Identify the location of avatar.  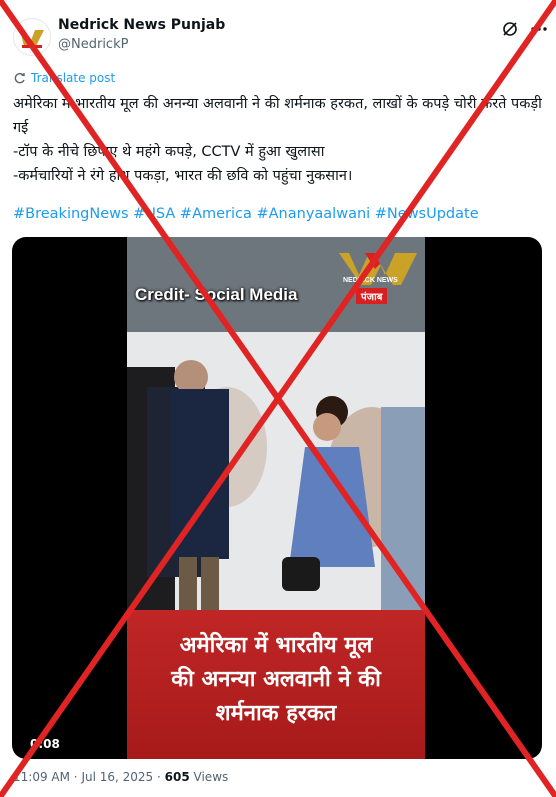
(32, 37).